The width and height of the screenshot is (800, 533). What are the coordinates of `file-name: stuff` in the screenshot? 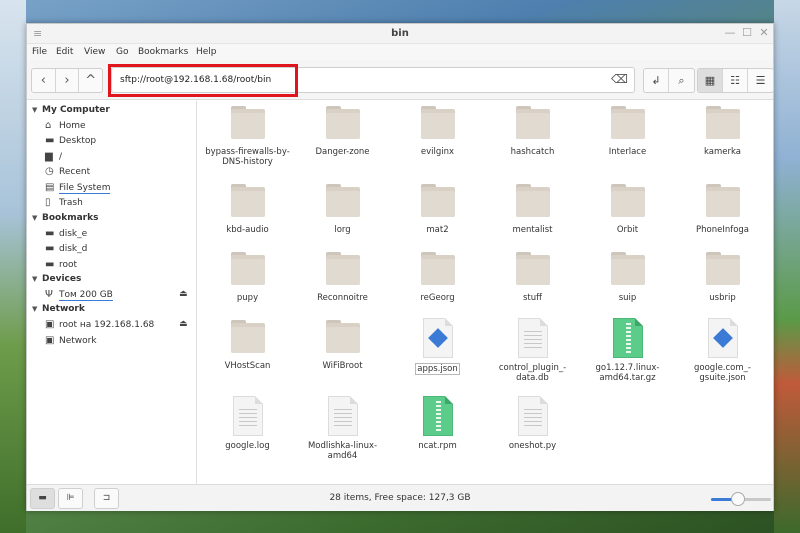 It's located at (532, 298).